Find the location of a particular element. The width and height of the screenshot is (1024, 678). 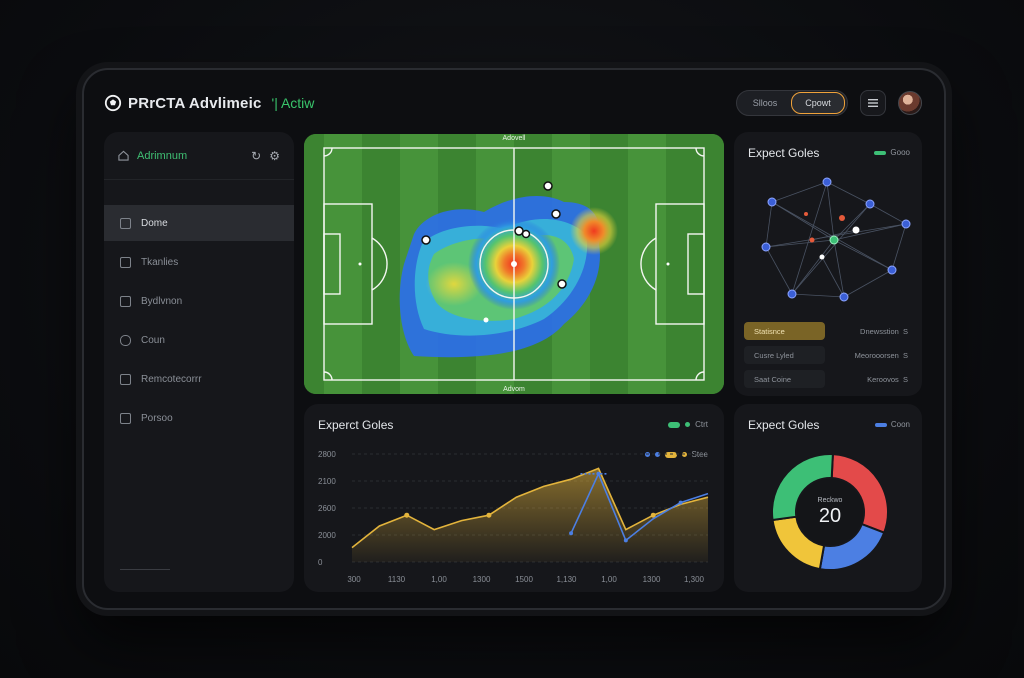

settings-icon: ⚙ is located at coordinates (274, 156).